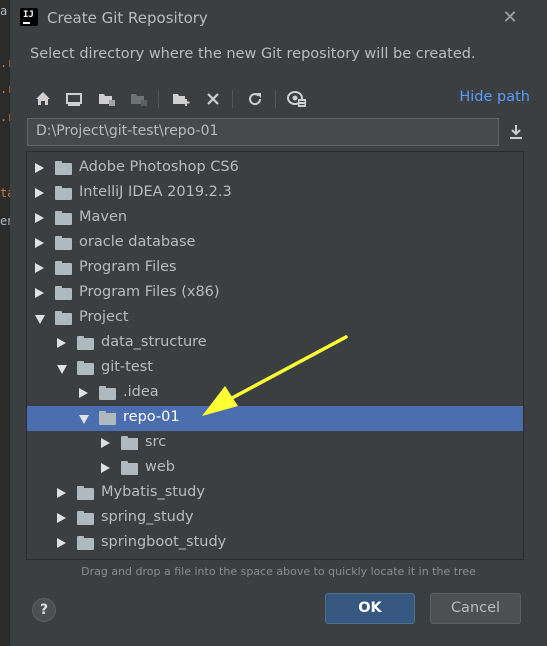 The image size is (547, 646). Describe the element at coordinates (7, 323) in the screenshot. I see `ide-backdrop: a .r .r .r ta en` at that location.